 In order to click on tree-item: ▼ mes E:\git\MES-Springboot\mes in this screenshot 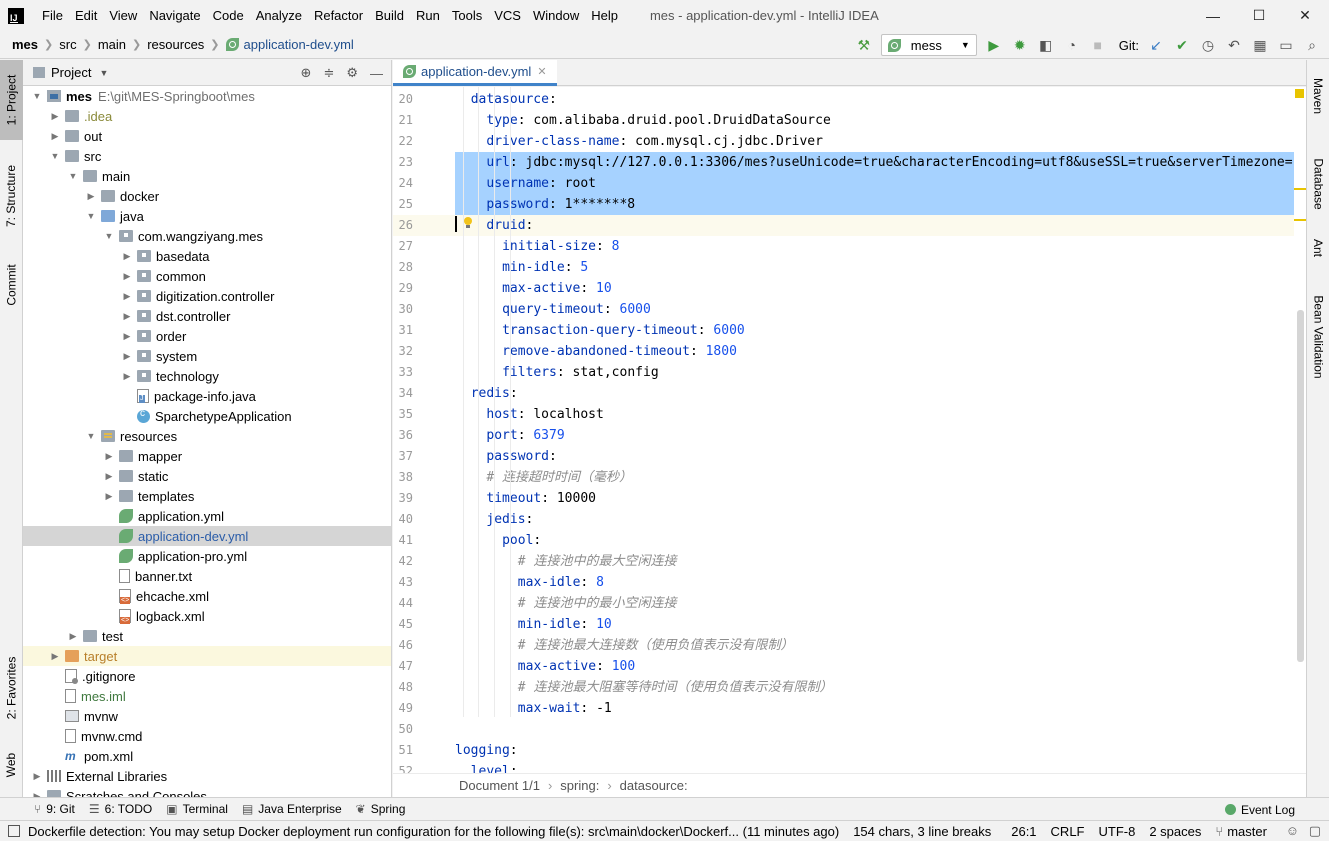, I will do `click(207, 96)`.